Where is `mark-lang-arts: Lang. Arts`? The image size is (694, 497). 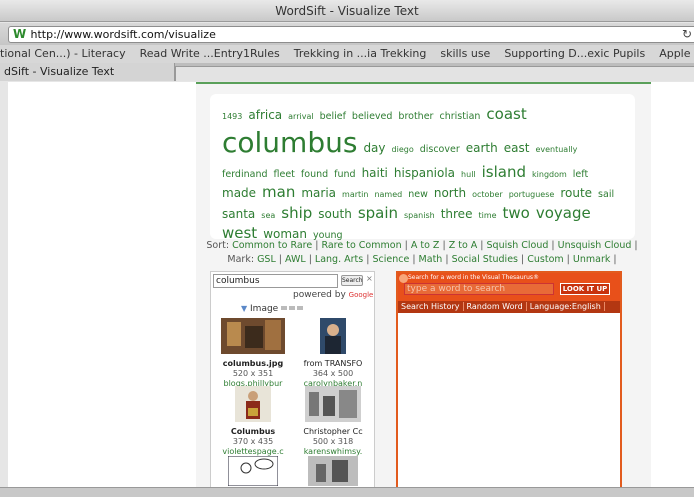
mark-lang-arts: Lang. Arts is located at coordinates (339, 259).